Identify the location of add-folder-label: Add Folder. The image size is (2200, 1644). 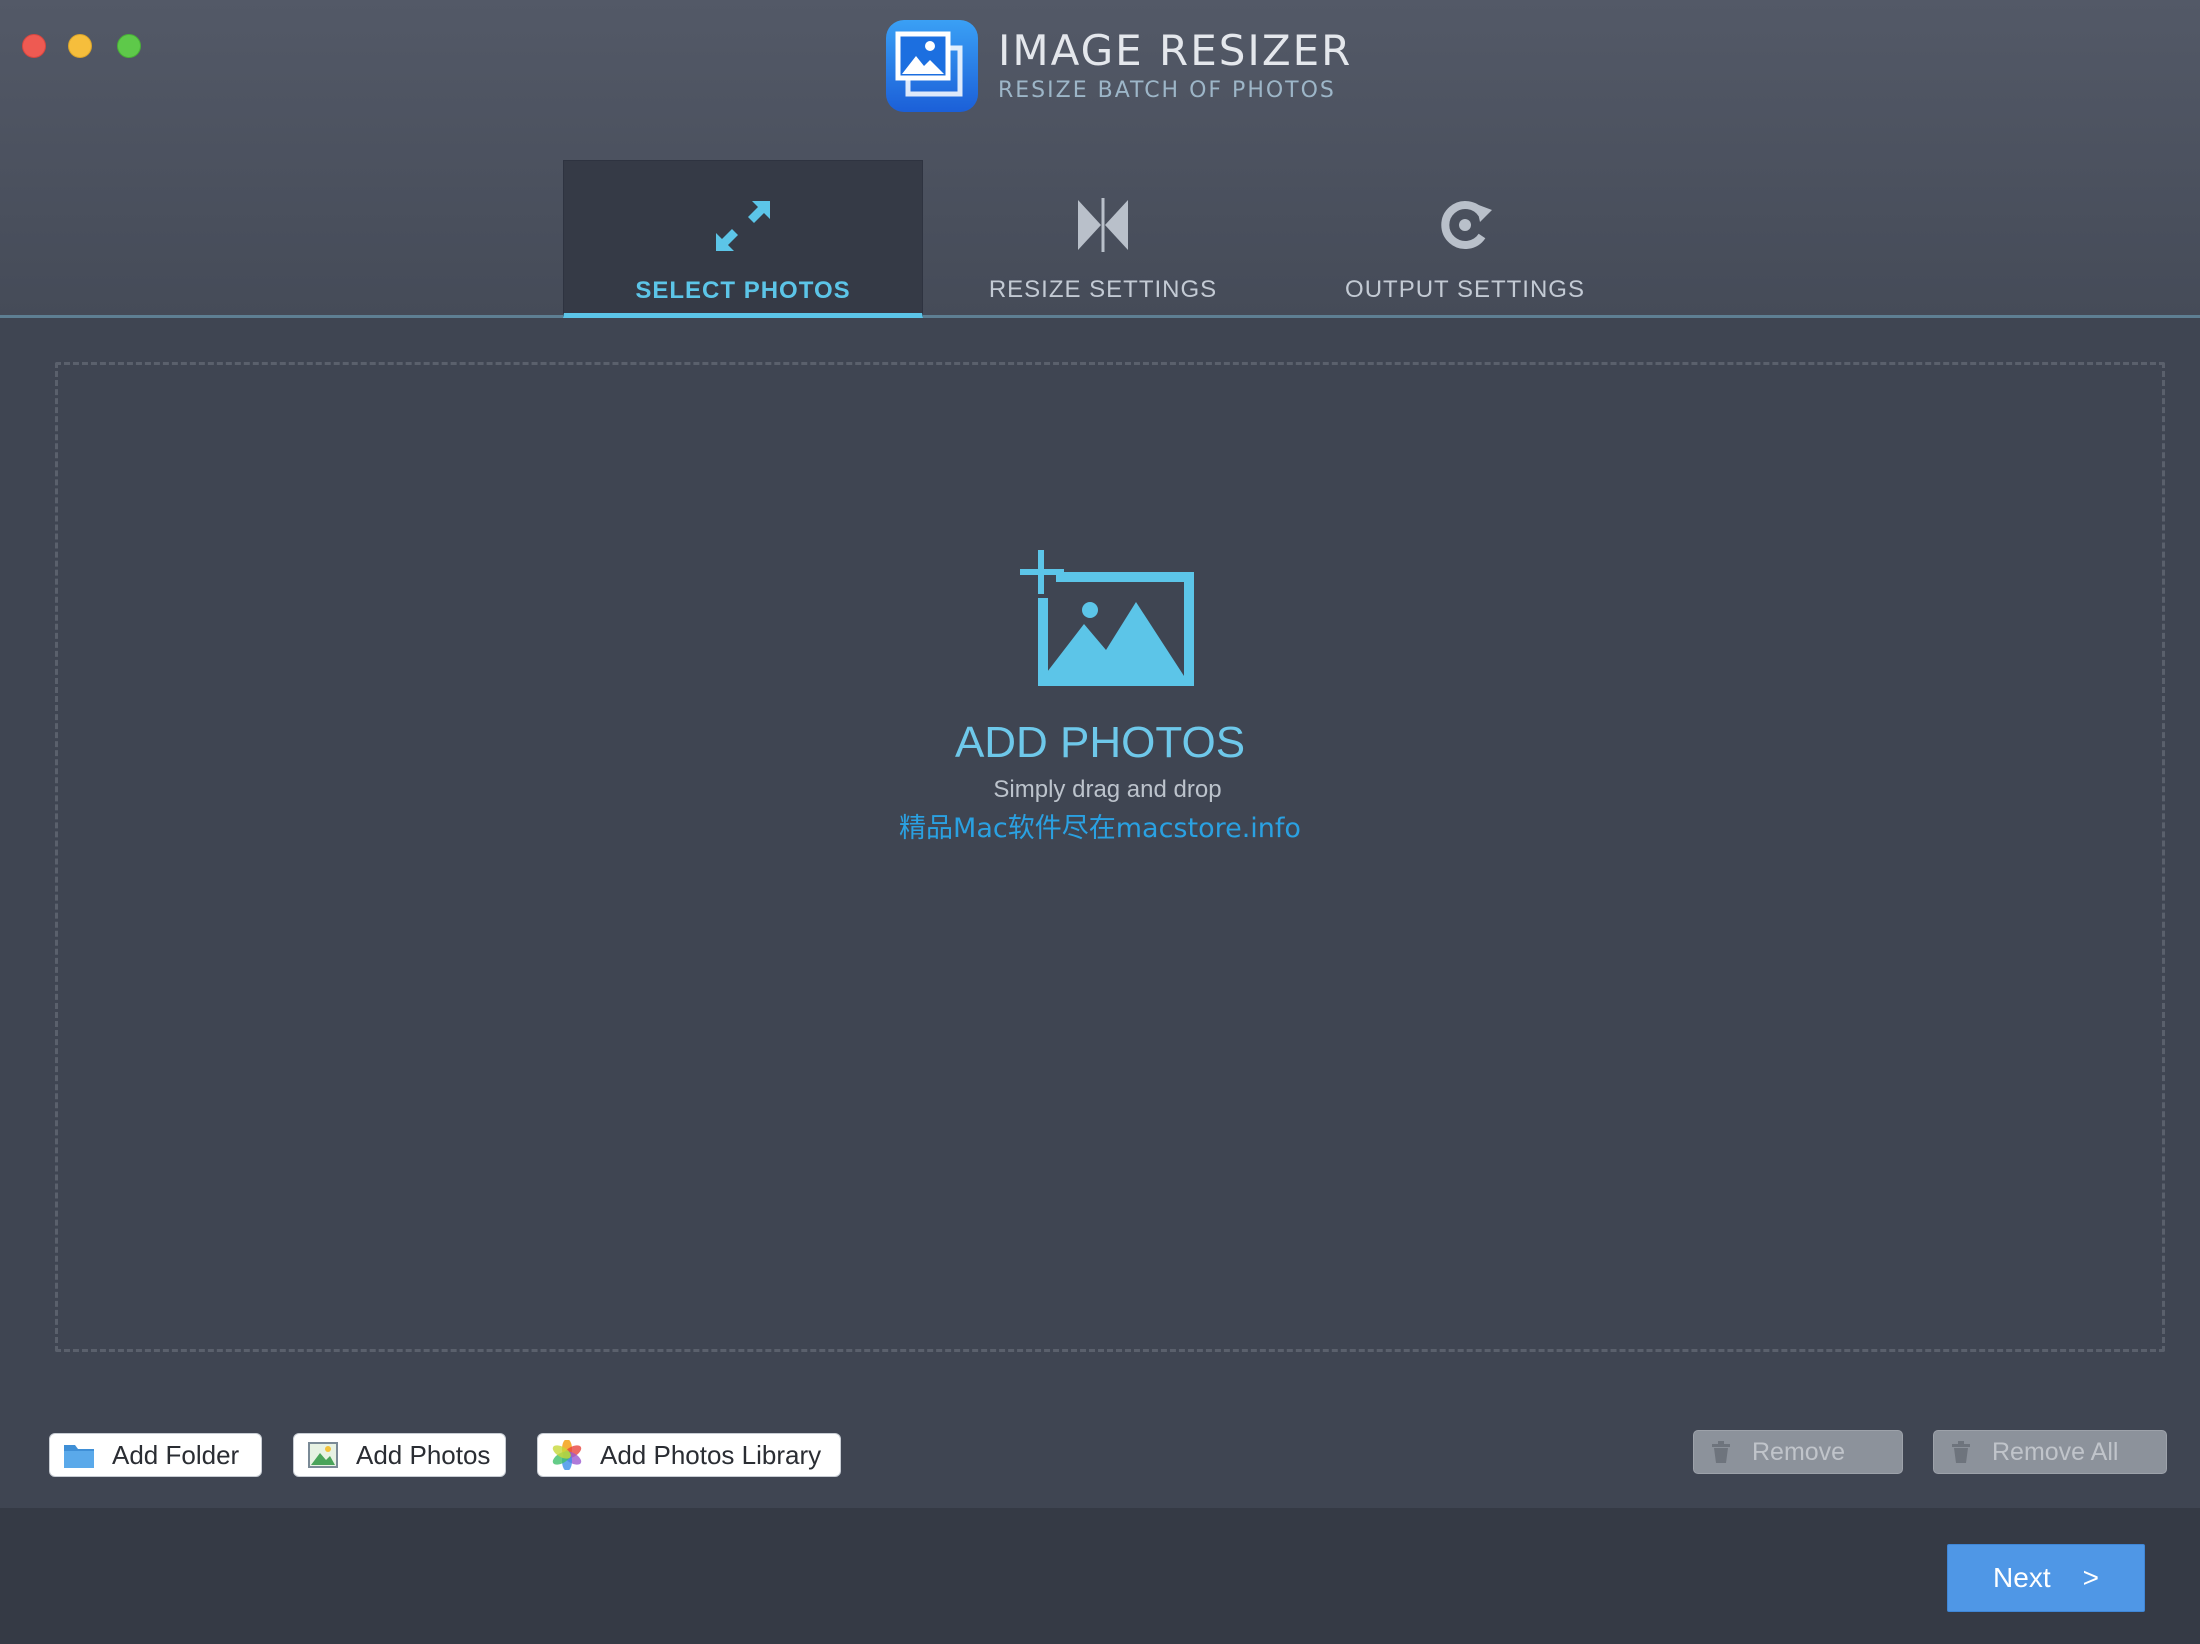
(176, 1454).